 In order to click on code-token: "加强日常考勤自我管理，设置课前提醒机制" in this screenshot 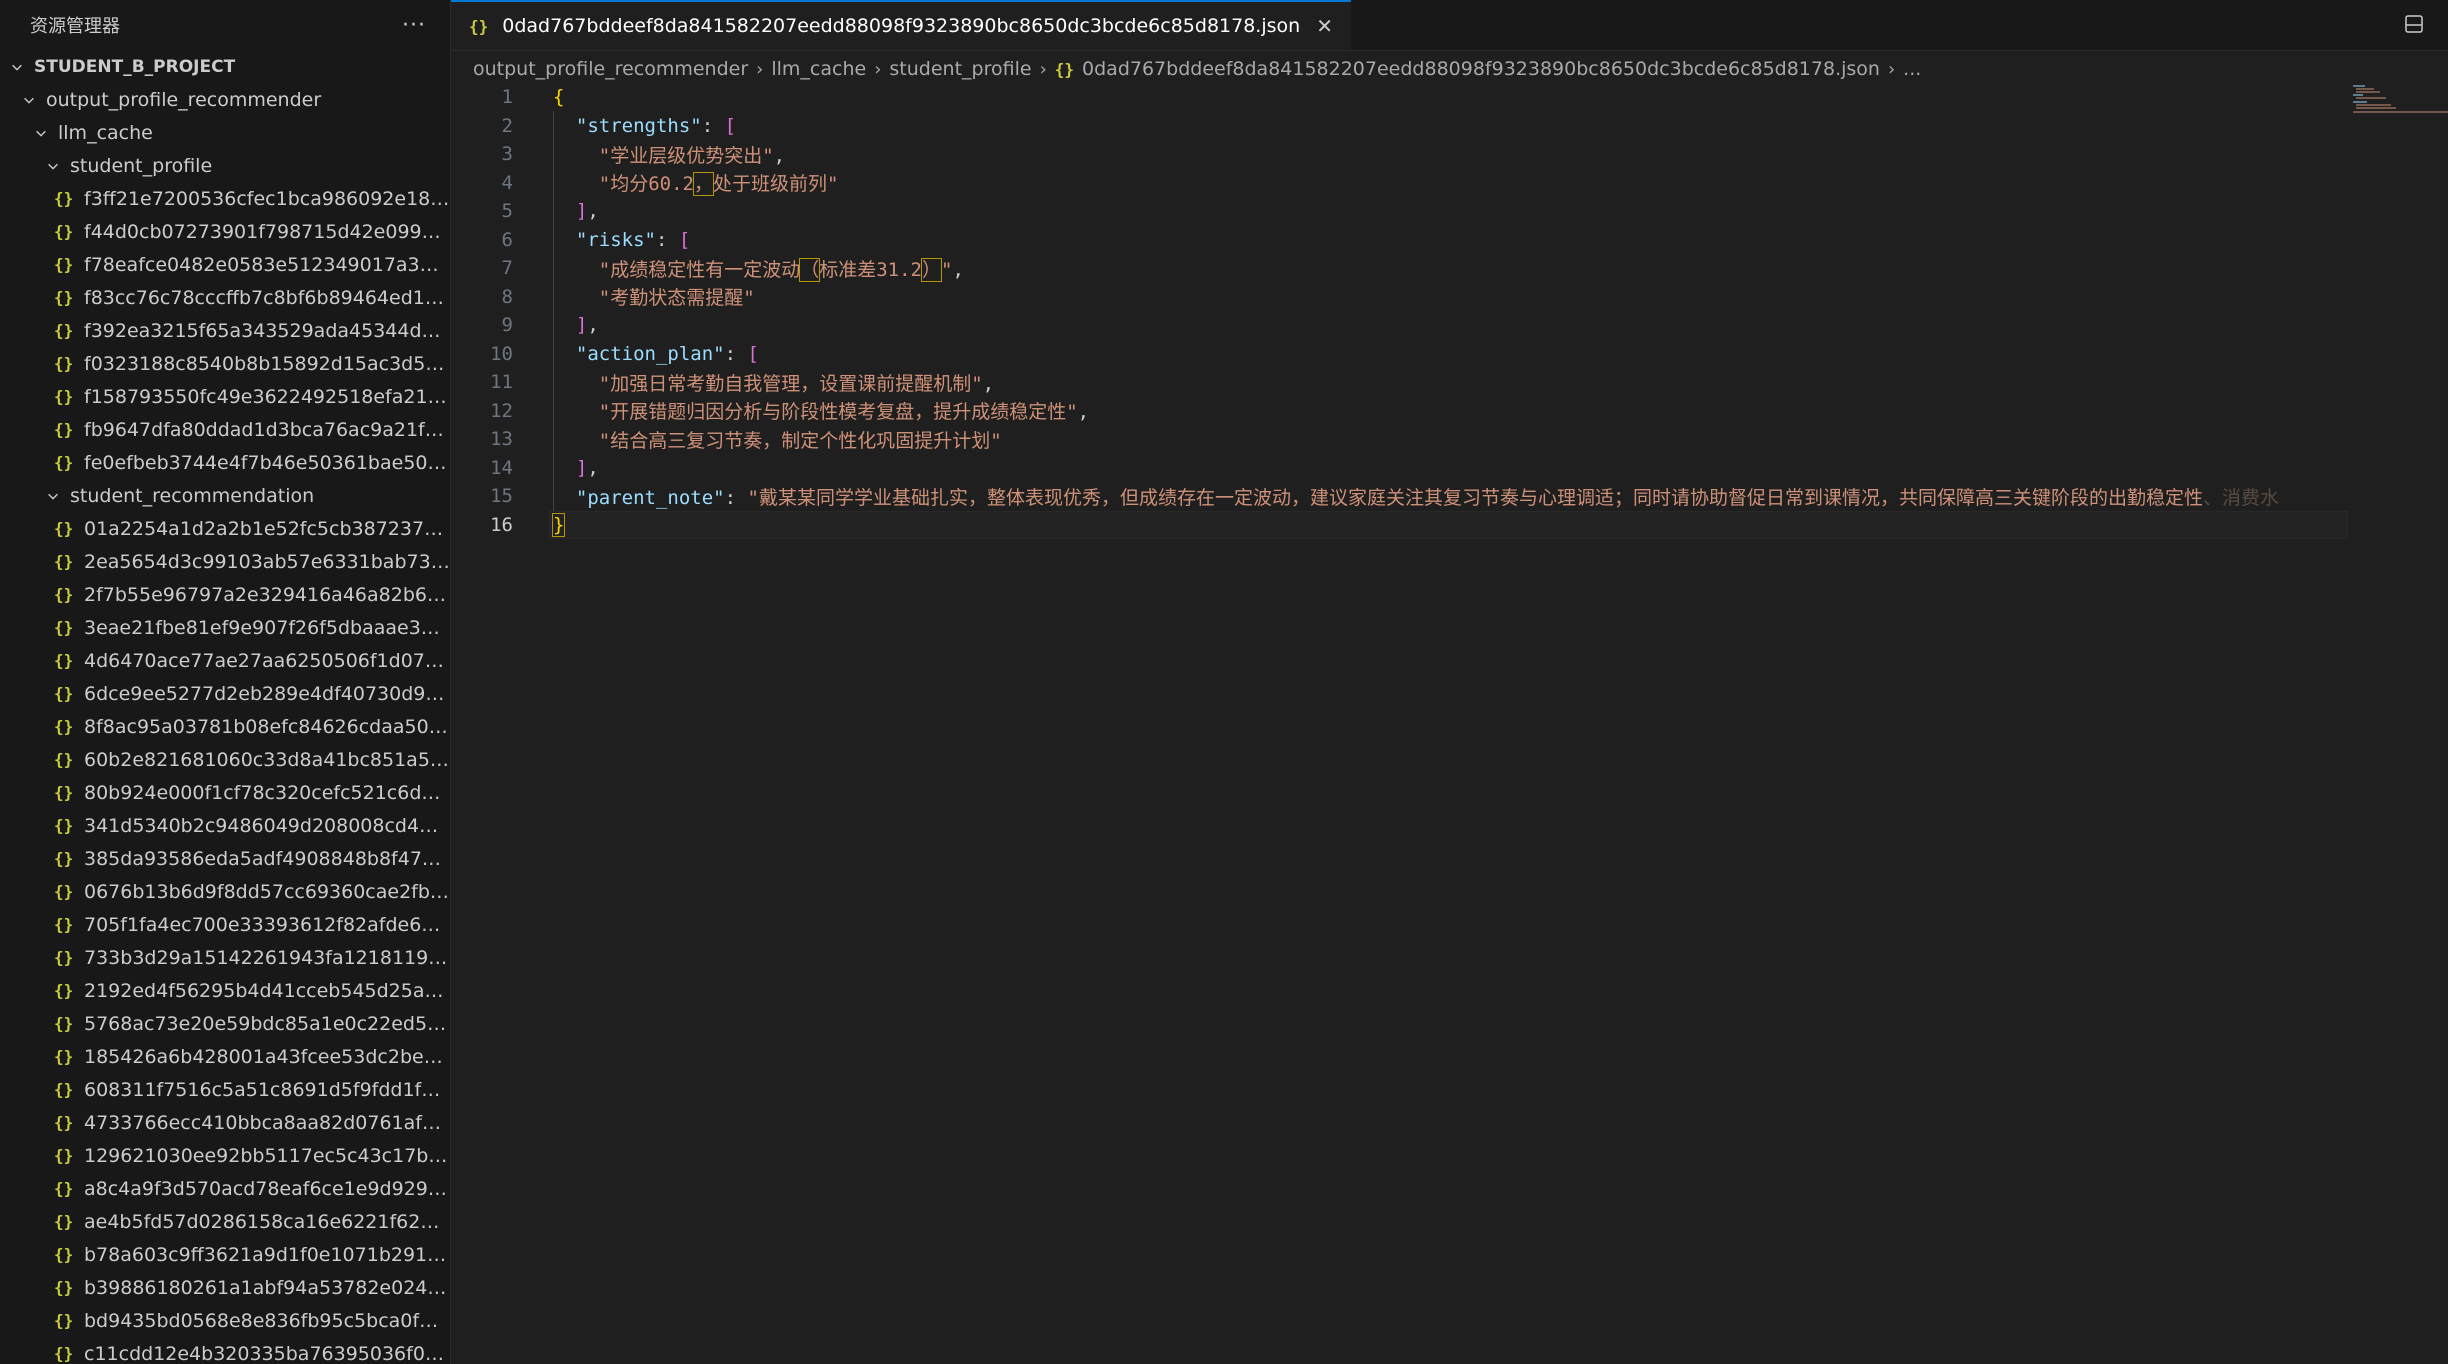, I will do `click(790, 383)`.